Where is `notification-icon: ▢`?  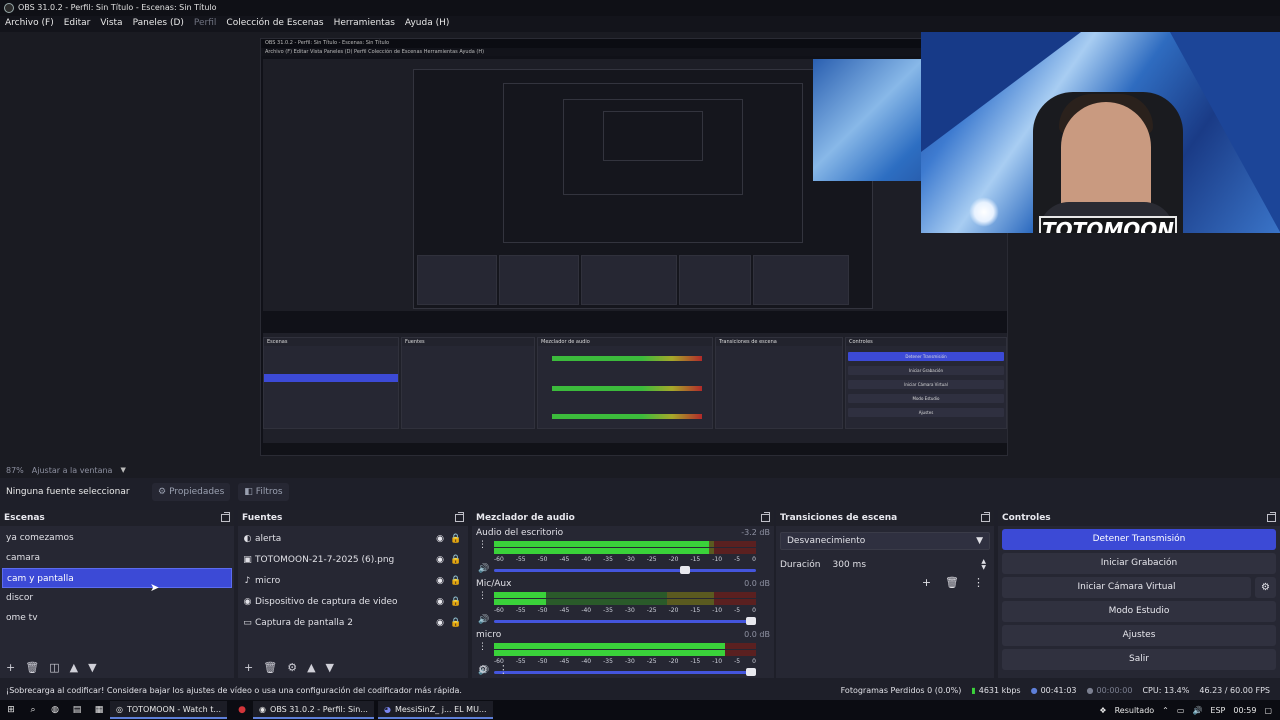
notification-icon: ▢ is located at coordinates (1268, 710).